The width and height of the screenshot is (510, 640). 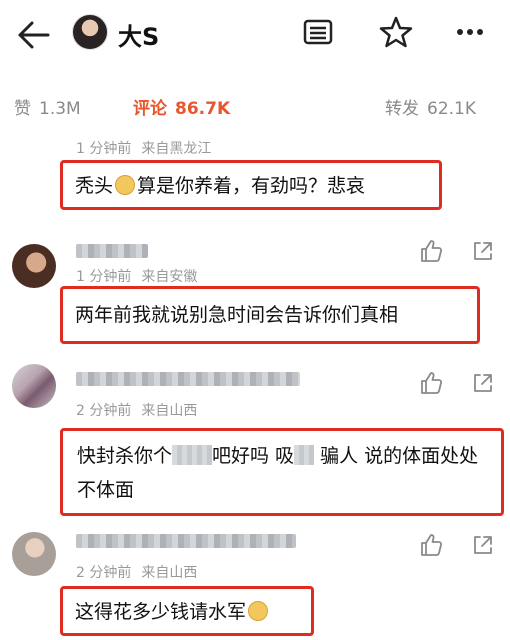 I want to click on reposts-stat: 转发 62.1K, so click(x=430, y=106).